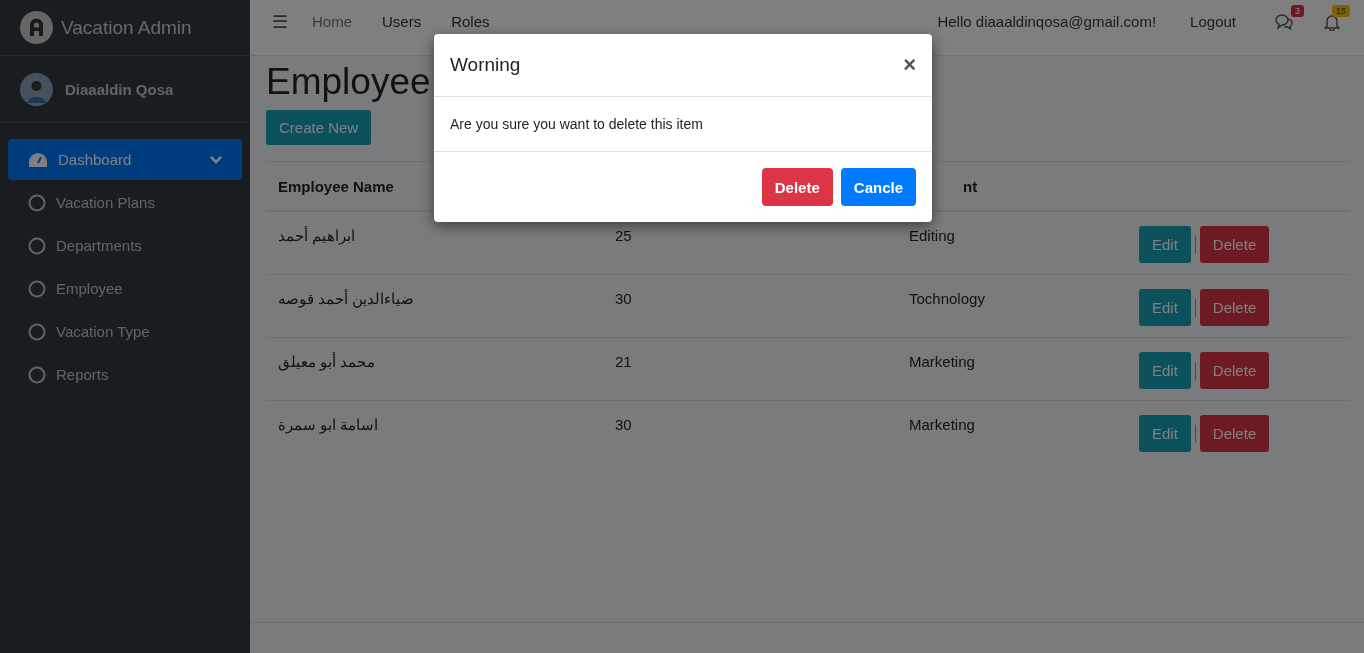 Image resolution: width=1364 pixels, height=653 pixels. What do you see at coordinates (402, 21) in the screenshot?
I see `nav-link: Users` at bounding box center [402, 21].